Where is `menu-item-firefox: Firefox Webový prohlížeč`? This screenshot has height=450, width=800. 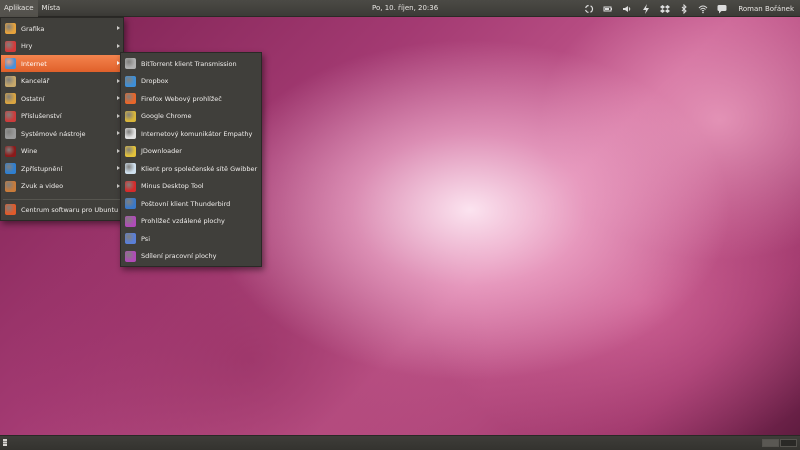
menu-item-firefox: Firefox Webový prohlížeč is located at coordinates (191, 98).